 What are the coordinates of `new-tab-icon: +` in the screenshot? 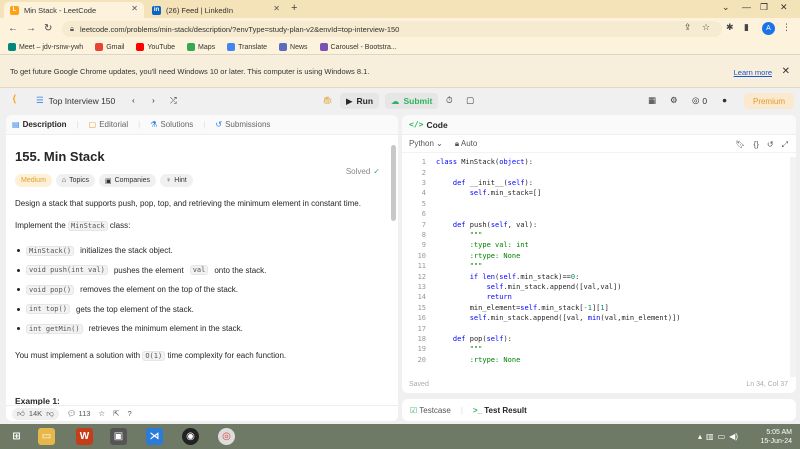 It's located at (294, 8).